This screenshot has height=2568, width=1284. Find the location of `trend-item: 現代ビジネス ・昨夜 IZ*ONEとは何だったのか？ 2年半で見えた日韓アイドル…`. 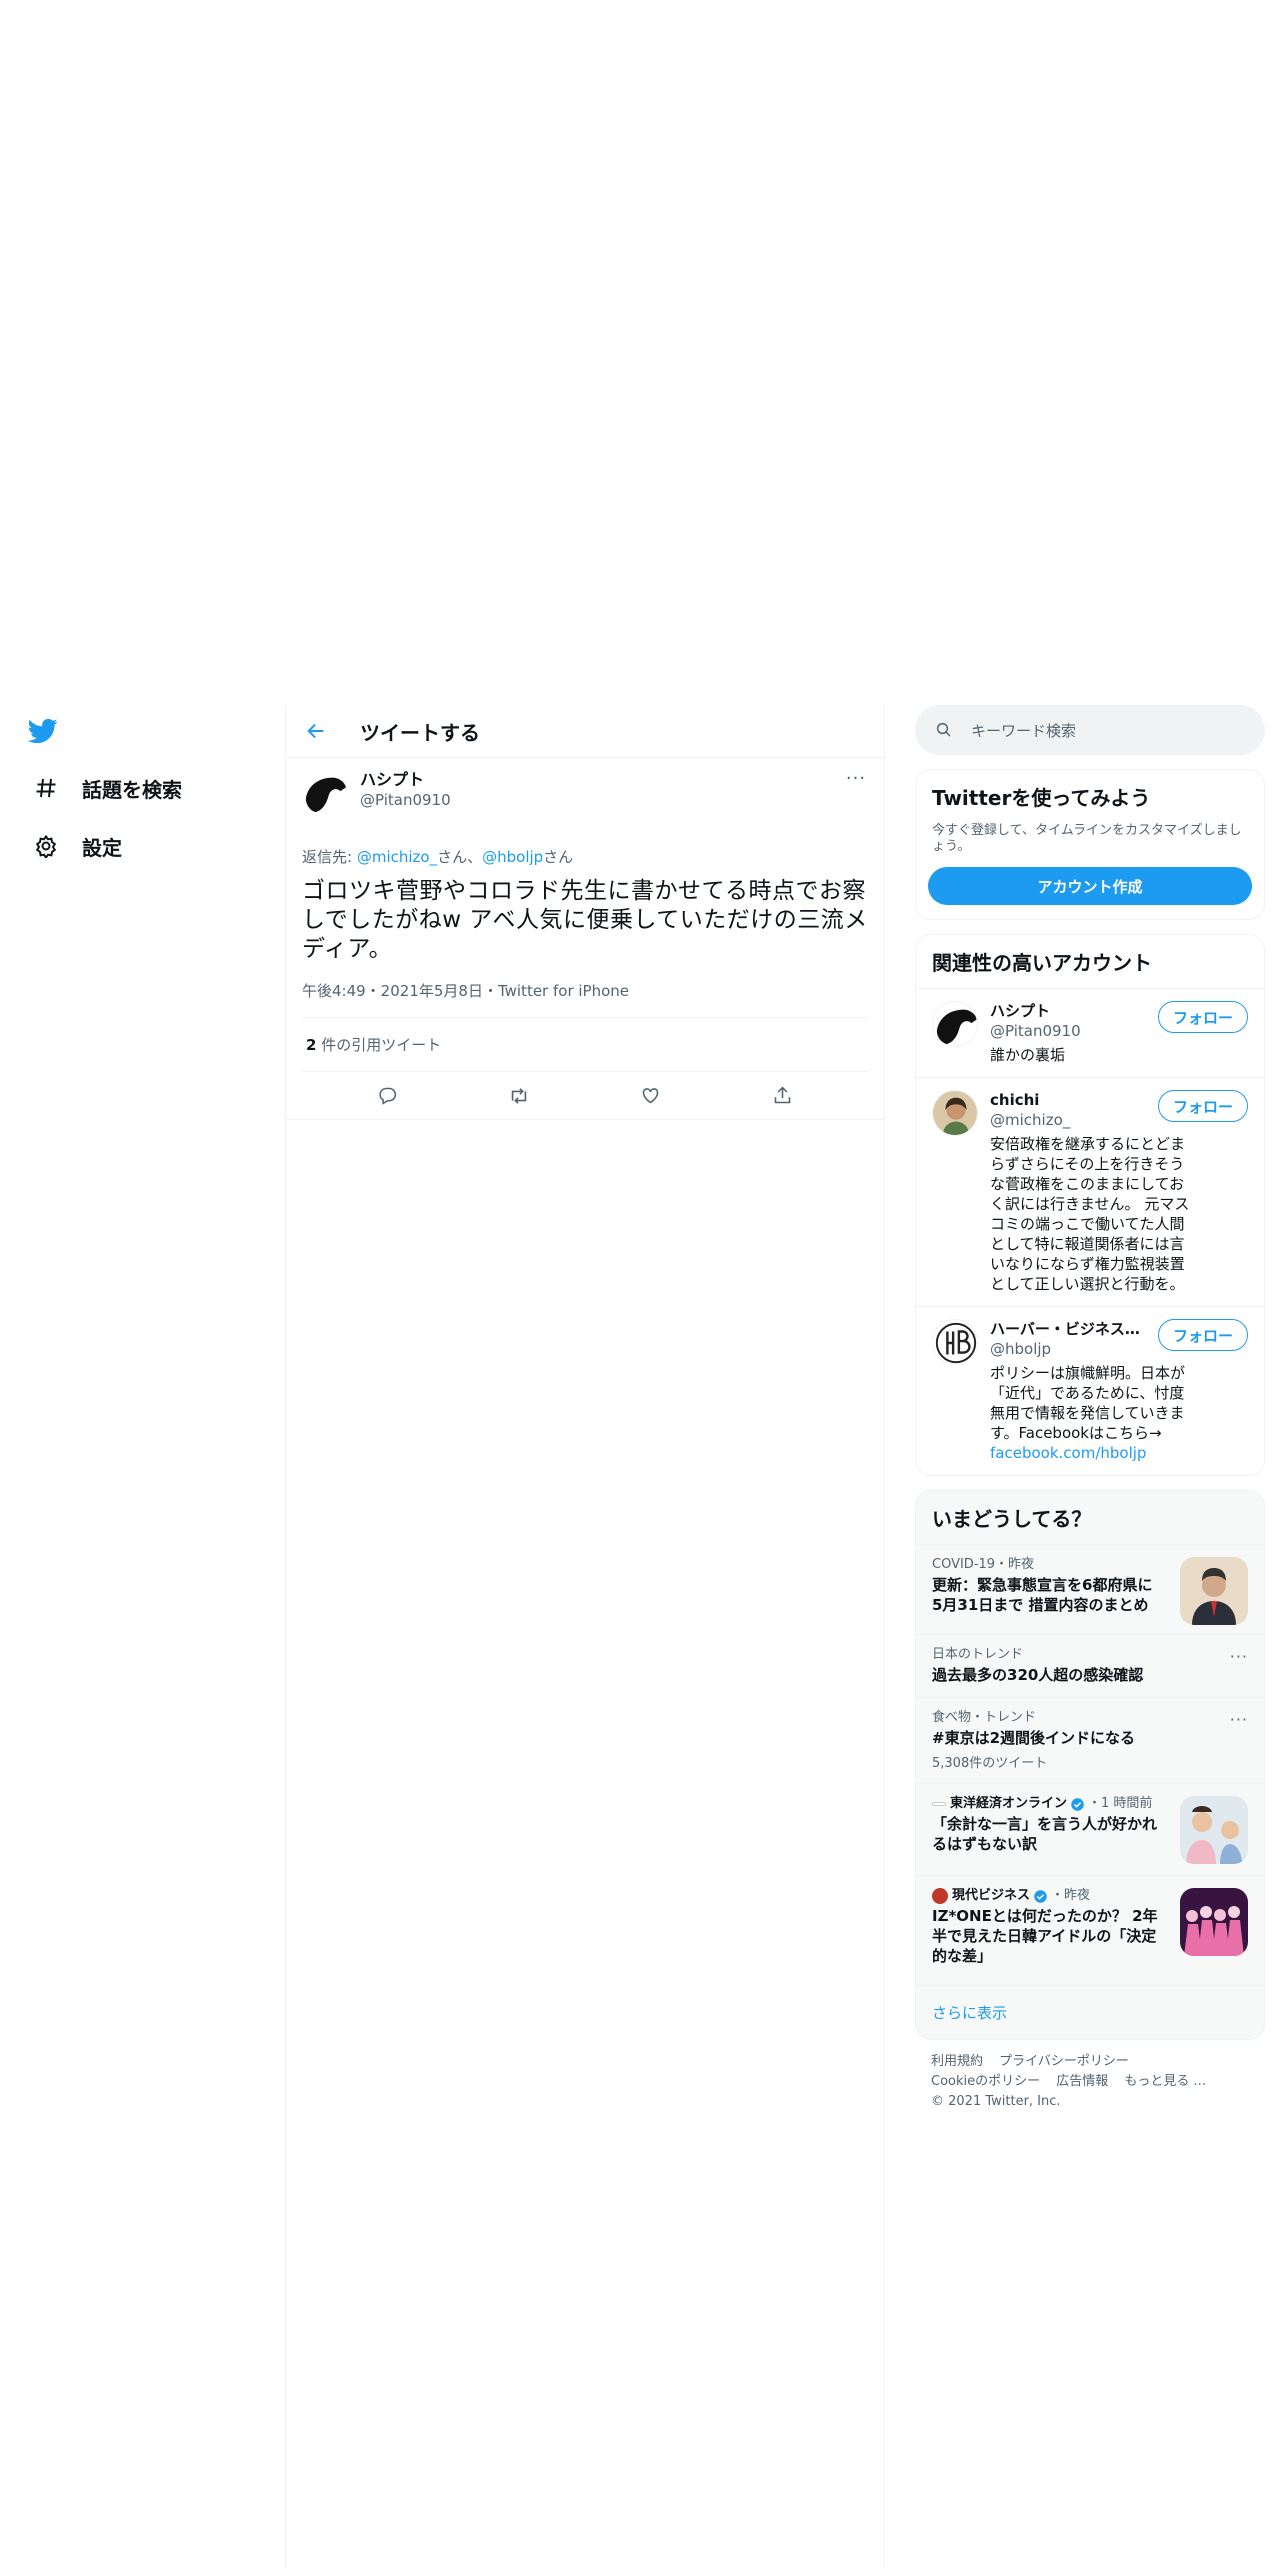

trend-item: 現代ビジネス ・昨夜 IZ*ONEとは何だったのか？ 2年半で見えた日韓アイドル… is located at coordinates (1090, 1930).